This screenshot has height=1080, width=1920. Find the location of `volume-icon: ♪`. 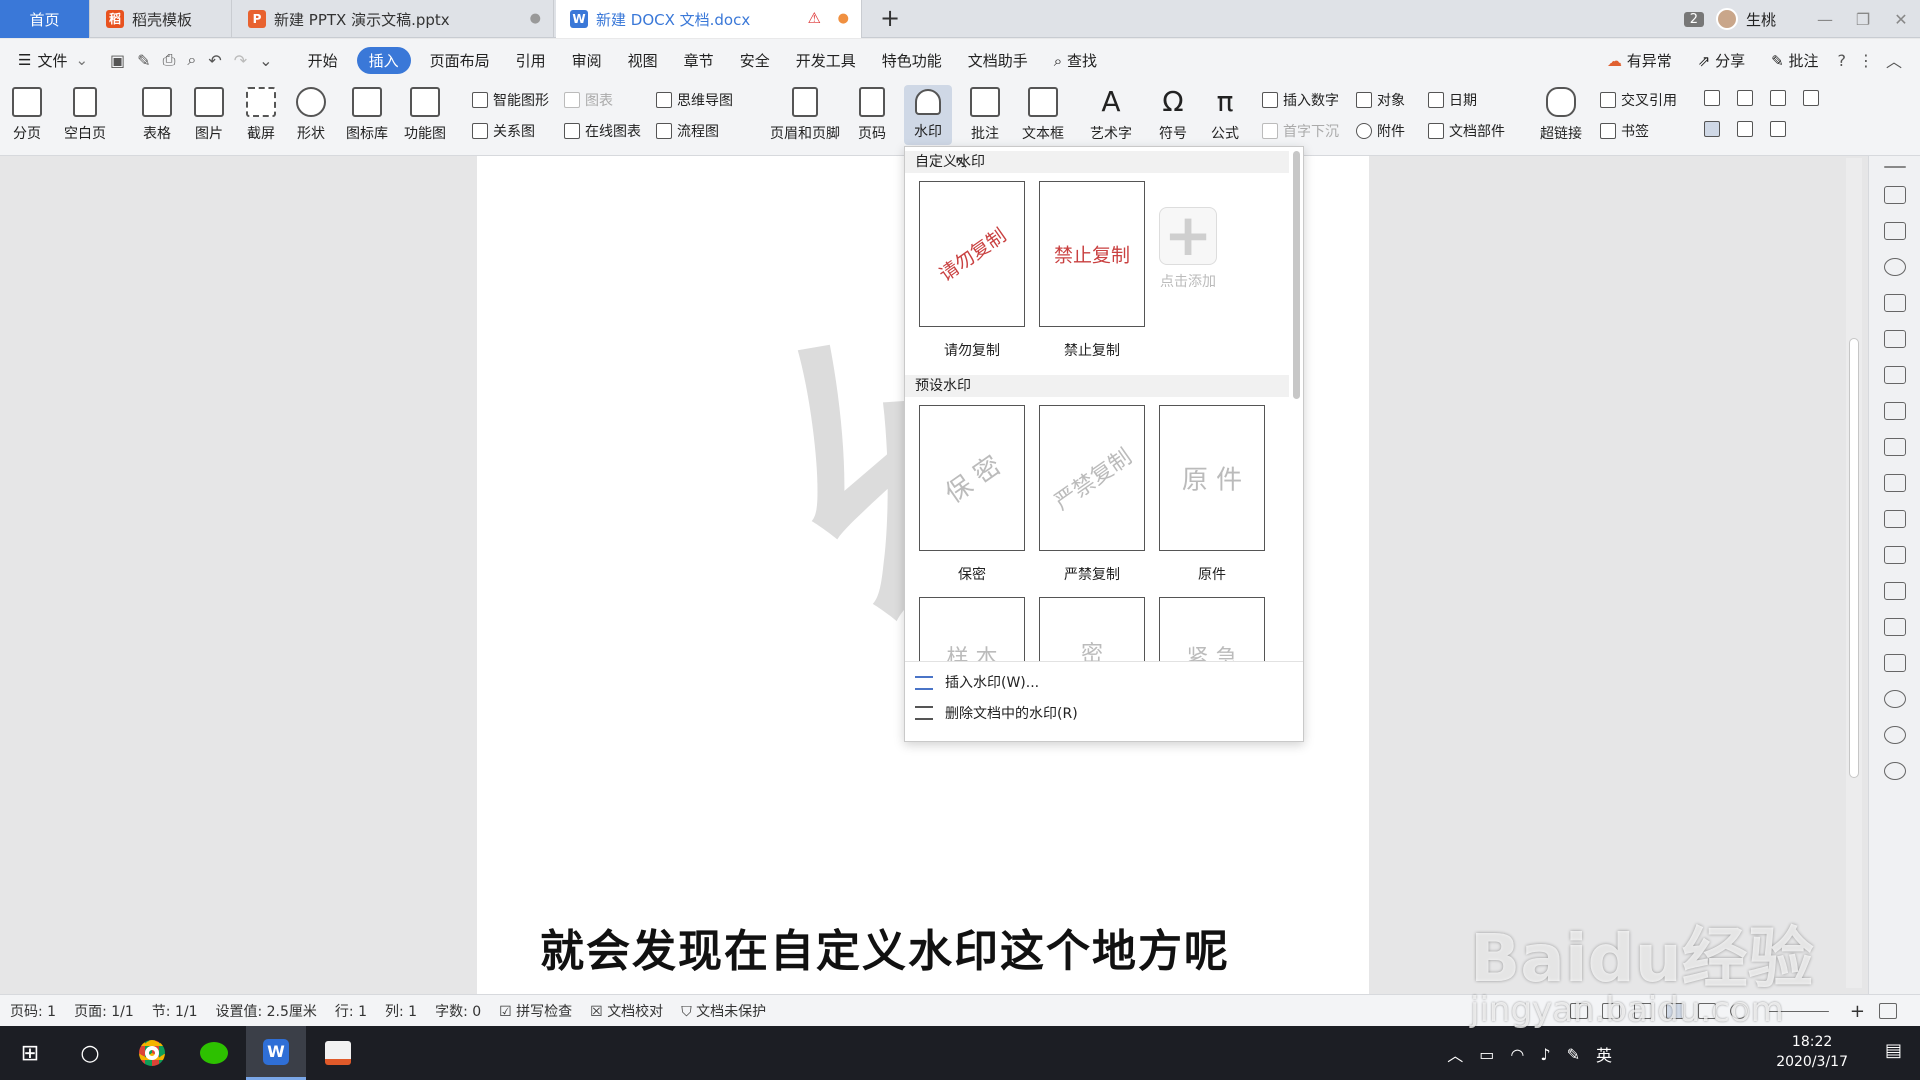

volume-icon: ♪ is located at coordinates (1545, 1054).